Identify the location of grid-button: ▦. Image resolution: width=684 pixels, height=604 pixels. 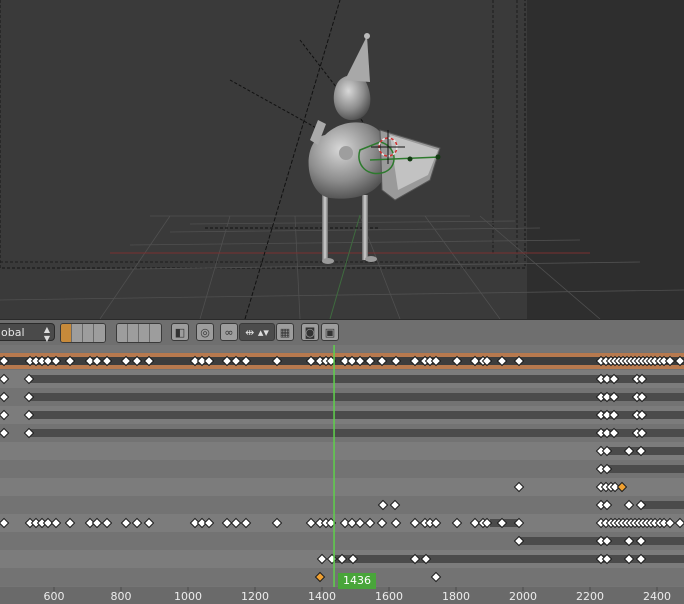
(285, 332).